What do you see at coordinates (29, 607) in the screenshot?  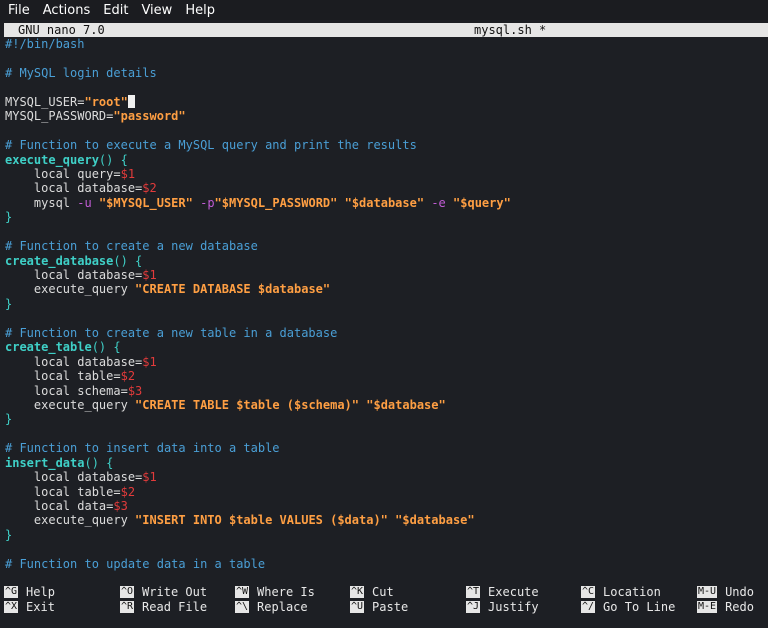 I see `shortcut-exit: ^X Exit` at bounding box center [29, 607].